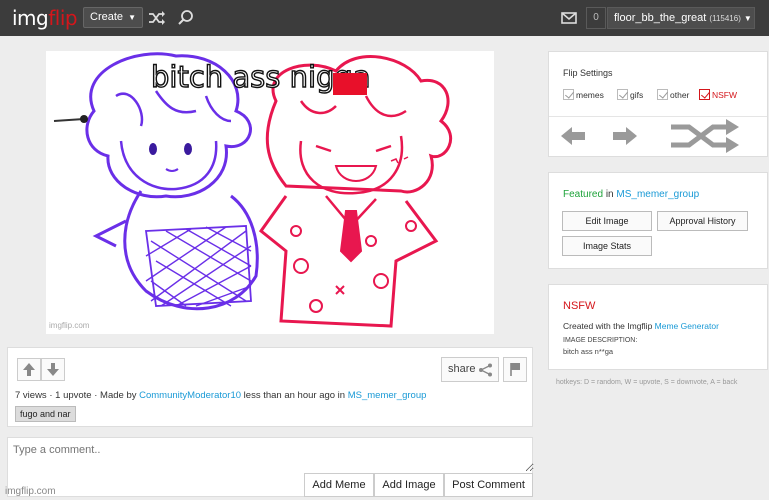 This screenshot has width=769, height=500. I want to click on user-menu-button: floor_bb_the_great (115416) ▼, so click(681, 18).